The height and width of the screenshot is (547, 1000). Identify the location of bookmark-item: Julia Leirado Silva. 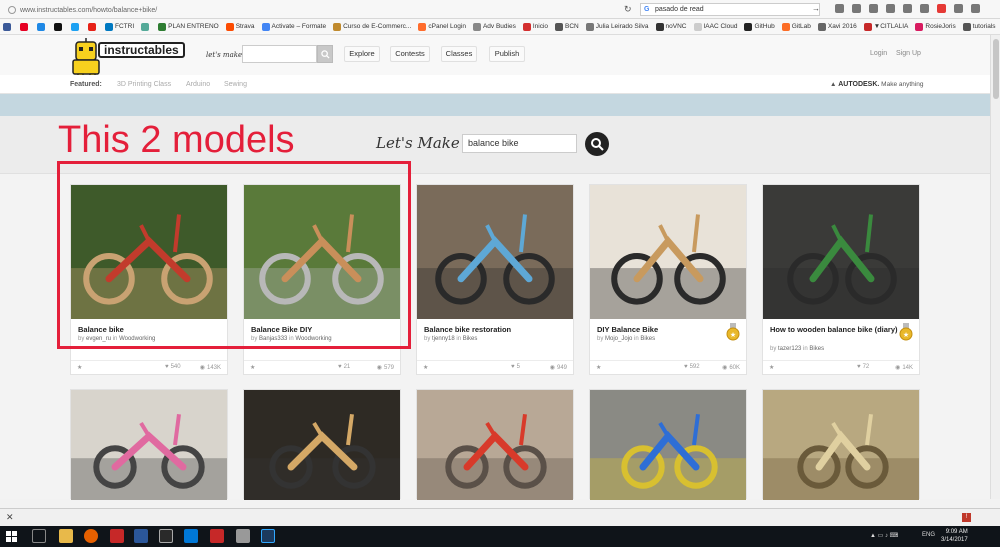
(617, 26).